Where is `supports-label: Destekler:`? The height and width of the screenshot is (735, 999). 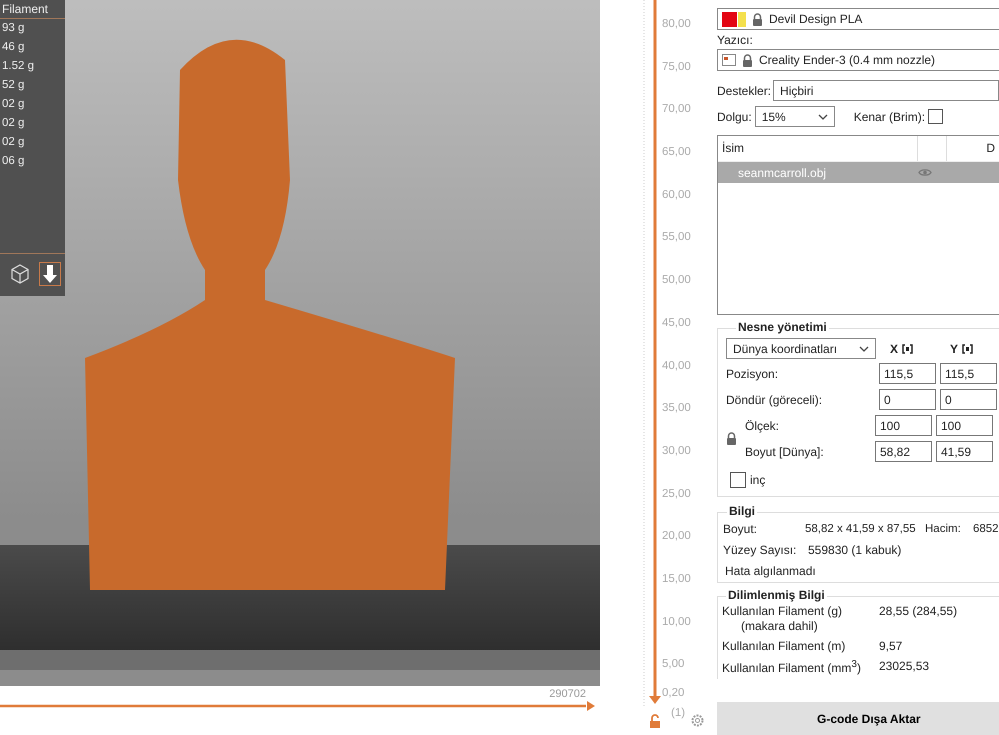 supports-label: Destekler: is located at coordinates (744, 91).